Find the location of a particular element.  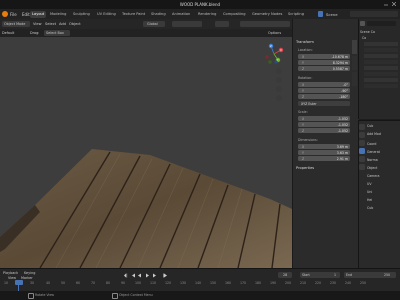

location-x-axis: X is located at coordinates (303, 56).